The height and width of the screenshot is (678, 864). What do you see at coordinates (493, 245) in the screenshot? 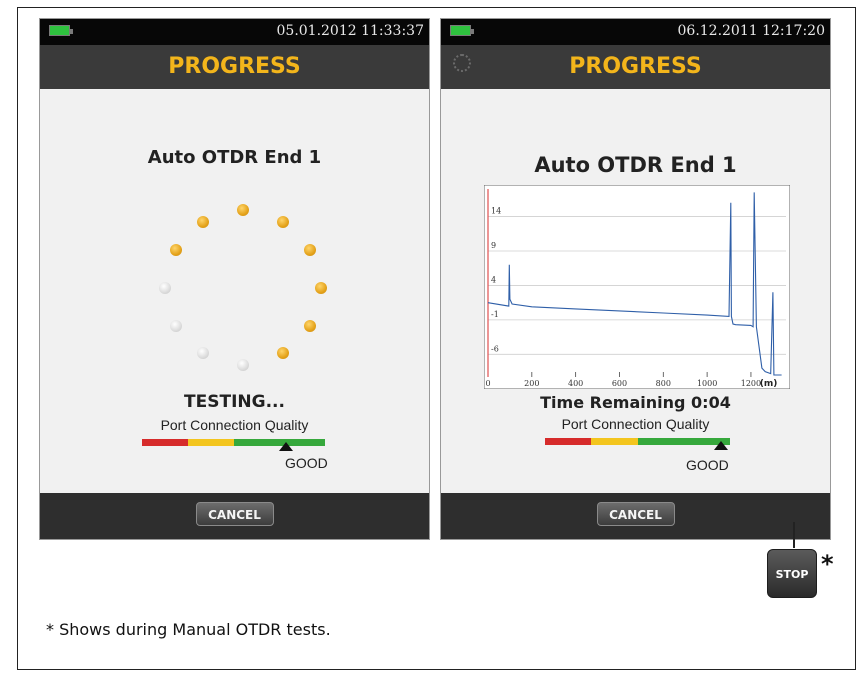
I see `y-tick-label: 9` at bounding box center [493, 245].